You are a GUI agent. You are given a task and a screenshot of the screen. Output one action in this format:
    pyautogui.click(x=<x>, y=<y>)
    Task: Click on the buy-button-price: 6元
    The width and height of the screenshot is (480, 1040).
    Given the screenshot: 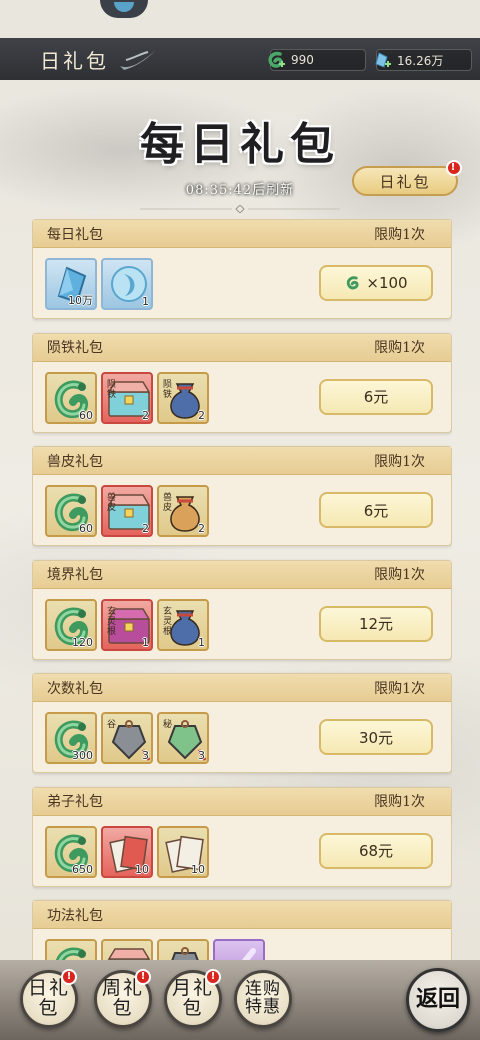 What is the action you would take?
    pyautogui.click(x=376, y=397)
    